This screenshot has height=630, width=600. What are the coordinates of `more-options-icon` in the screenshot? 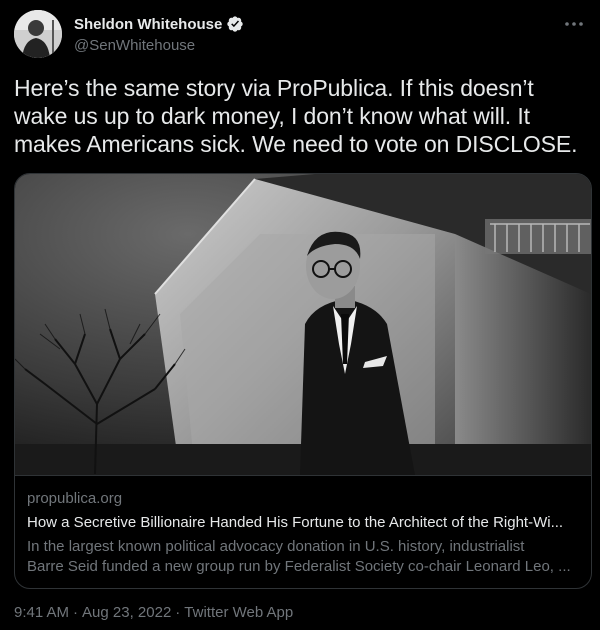 It's located at (574, 24).